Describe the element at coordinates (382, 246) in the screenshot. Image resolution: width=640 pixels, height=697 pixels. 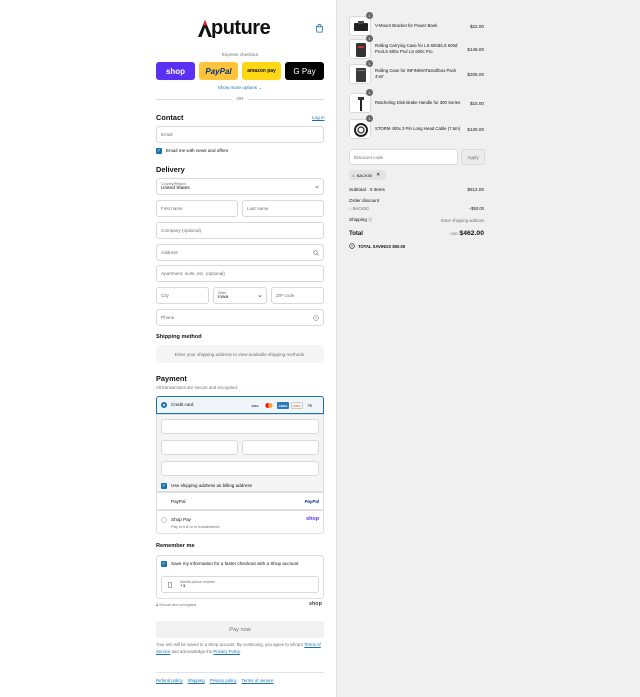
I see `total-savings: TOTAL SAVINGS $50.00` at that location.